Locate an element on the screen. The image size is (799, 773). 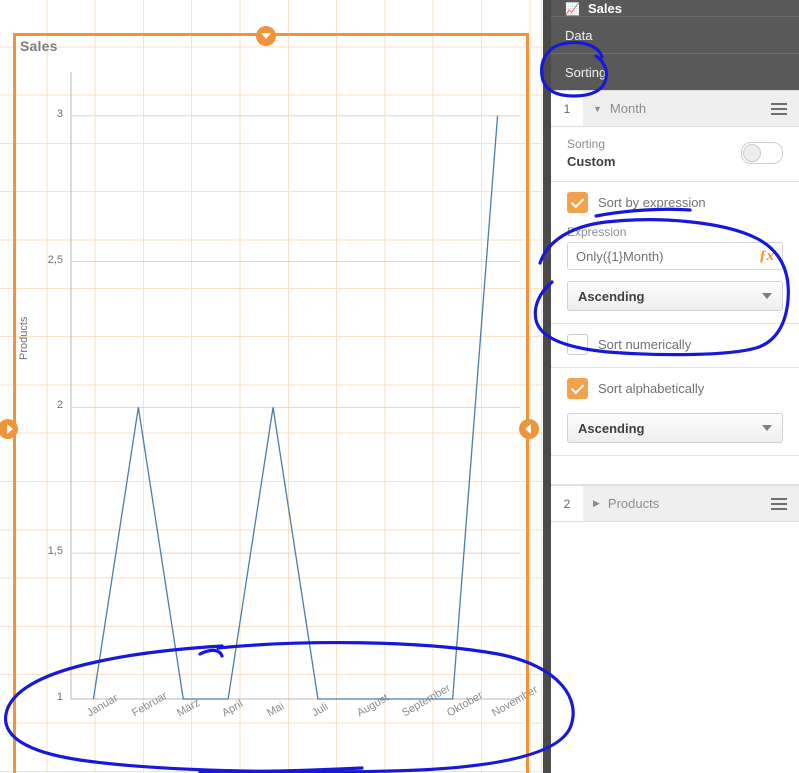
panel-header-title: Sales is located at coordinates (604, 8).